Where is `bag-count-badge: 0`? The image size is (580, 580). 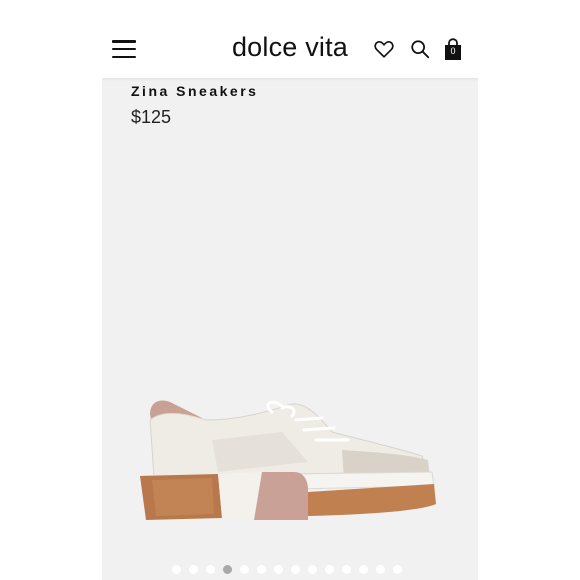 bag-count-badge: 0 is located at coordinates (453, 51).